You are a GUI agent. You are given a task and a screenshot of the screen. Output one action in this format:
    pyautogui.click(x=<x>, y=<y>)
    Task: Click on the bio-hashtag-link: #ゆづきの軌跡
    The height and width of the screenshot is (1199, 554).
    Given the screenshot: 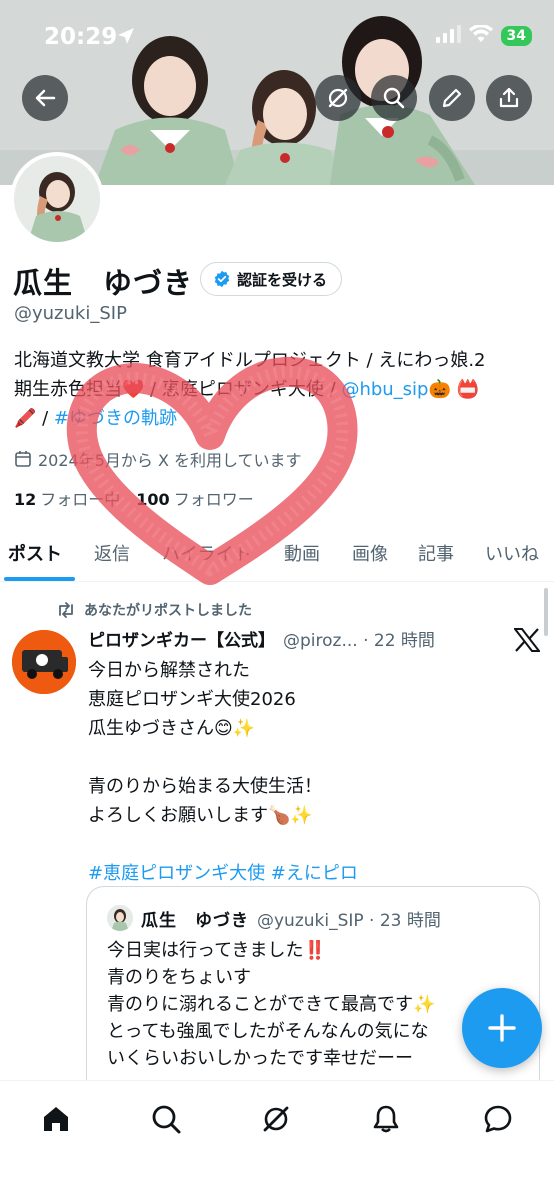 What is the action you would take?
    pyautogui.click(x=115, y=418)
    